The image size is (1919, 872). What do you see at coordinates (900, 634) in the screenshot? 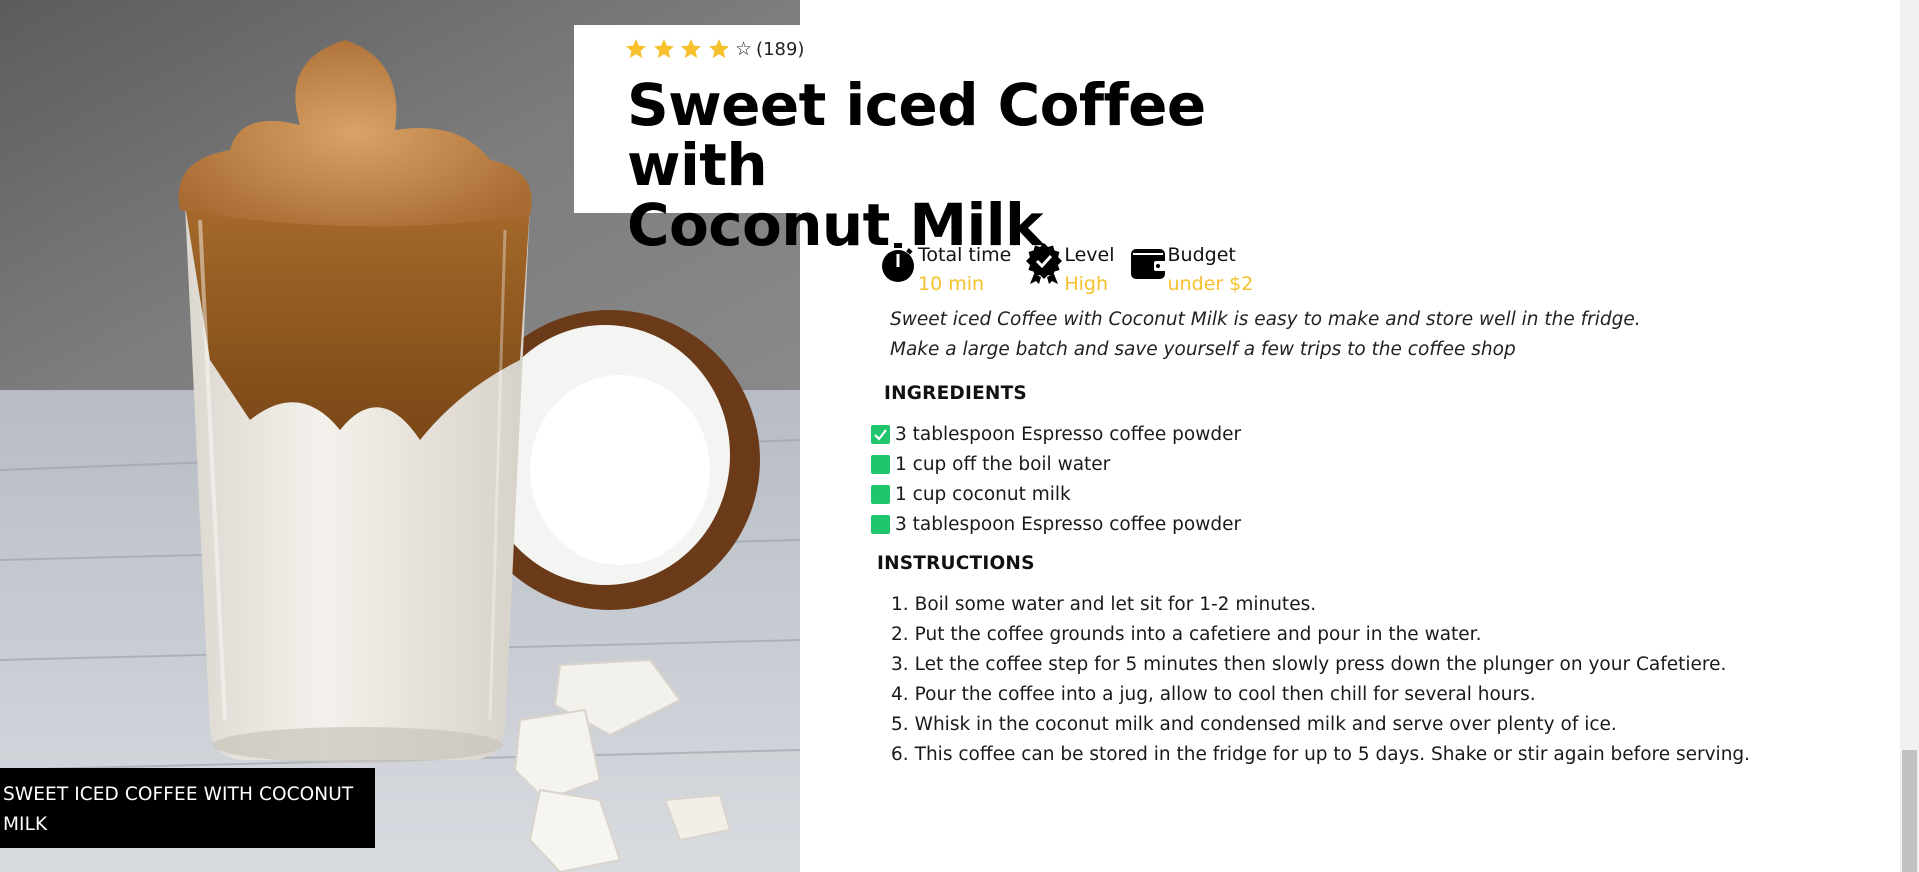
I see `step-number: 2.` at bounding box center [900, 634].